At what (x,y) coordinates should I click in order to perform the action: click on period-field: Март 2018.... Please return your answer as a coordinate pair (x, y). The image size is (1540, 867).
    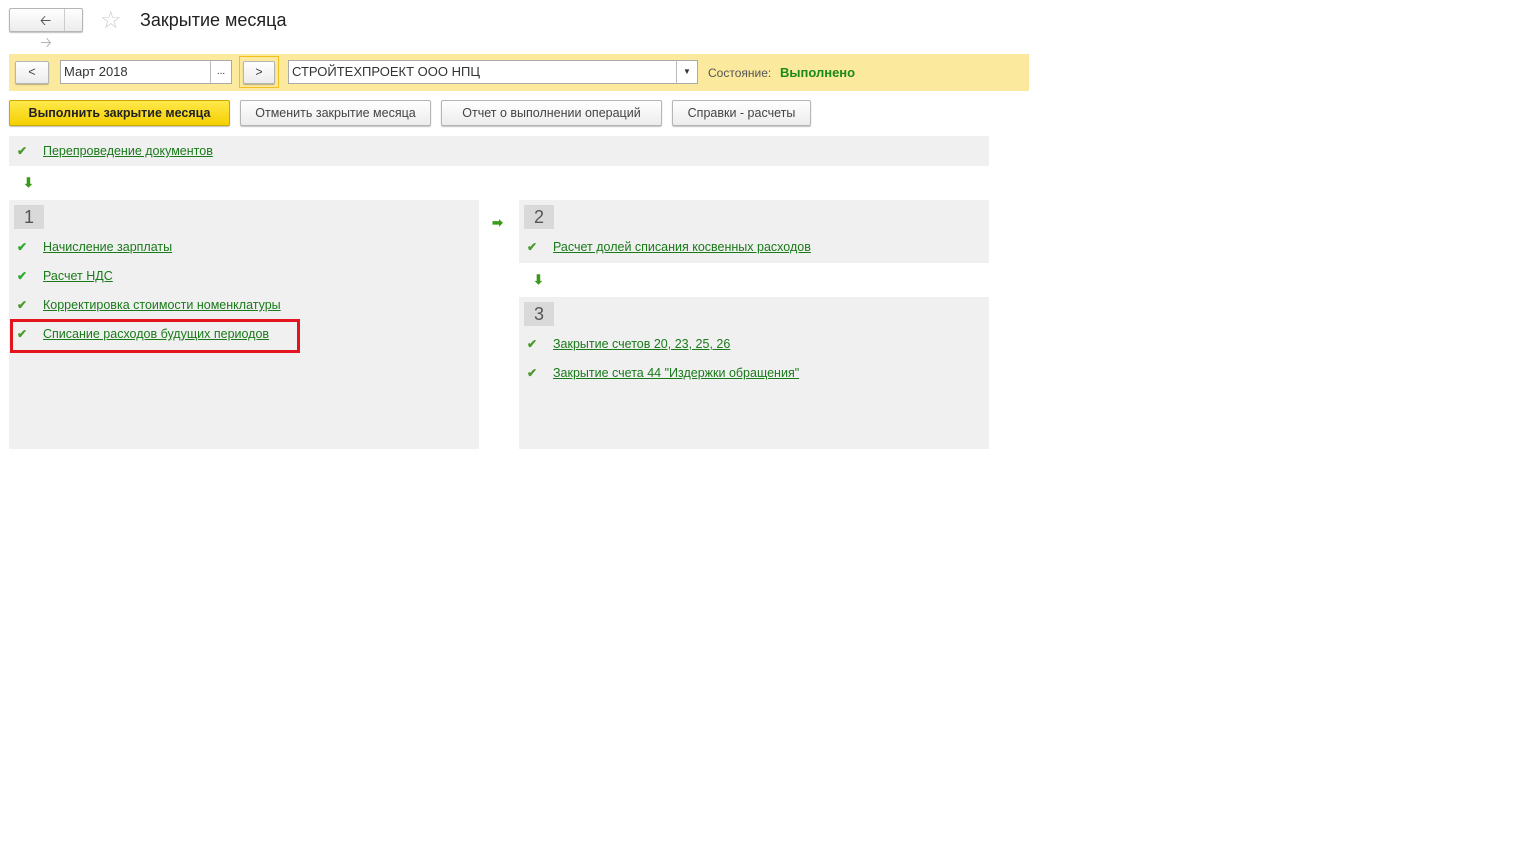
    Looking at the image, I should click on (146, 72).